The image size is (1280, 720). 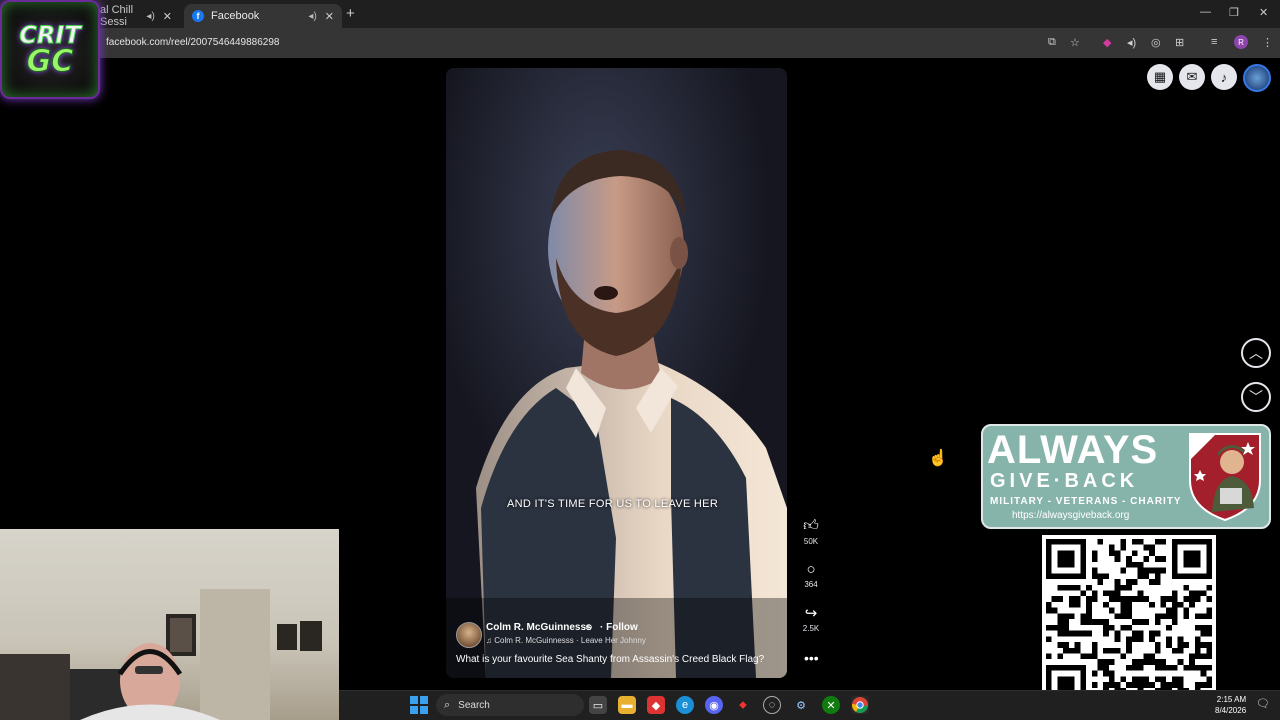 I want to click on clock-date: 8/4/2026, so click(x=1231, y=710).